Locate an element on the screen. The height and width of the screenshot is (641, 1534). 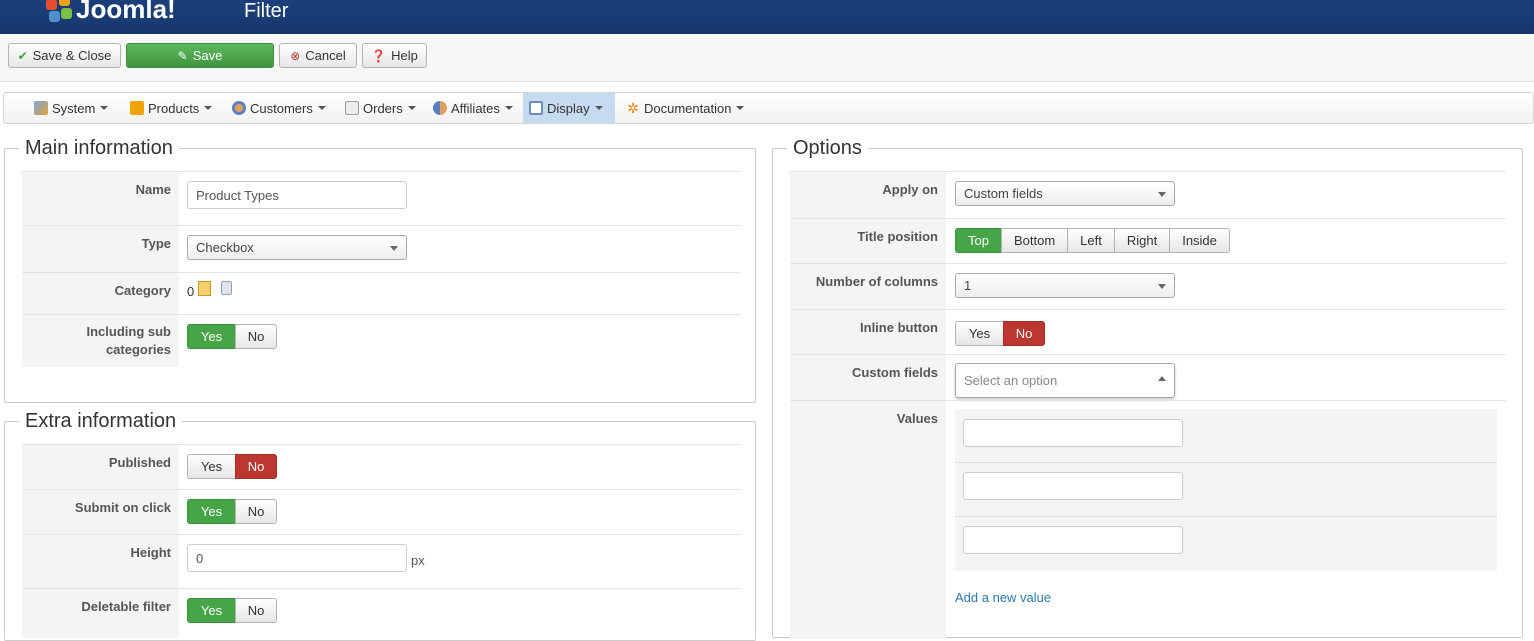
including-sub-toggle: Yes No is located at coordinates (232, 336).